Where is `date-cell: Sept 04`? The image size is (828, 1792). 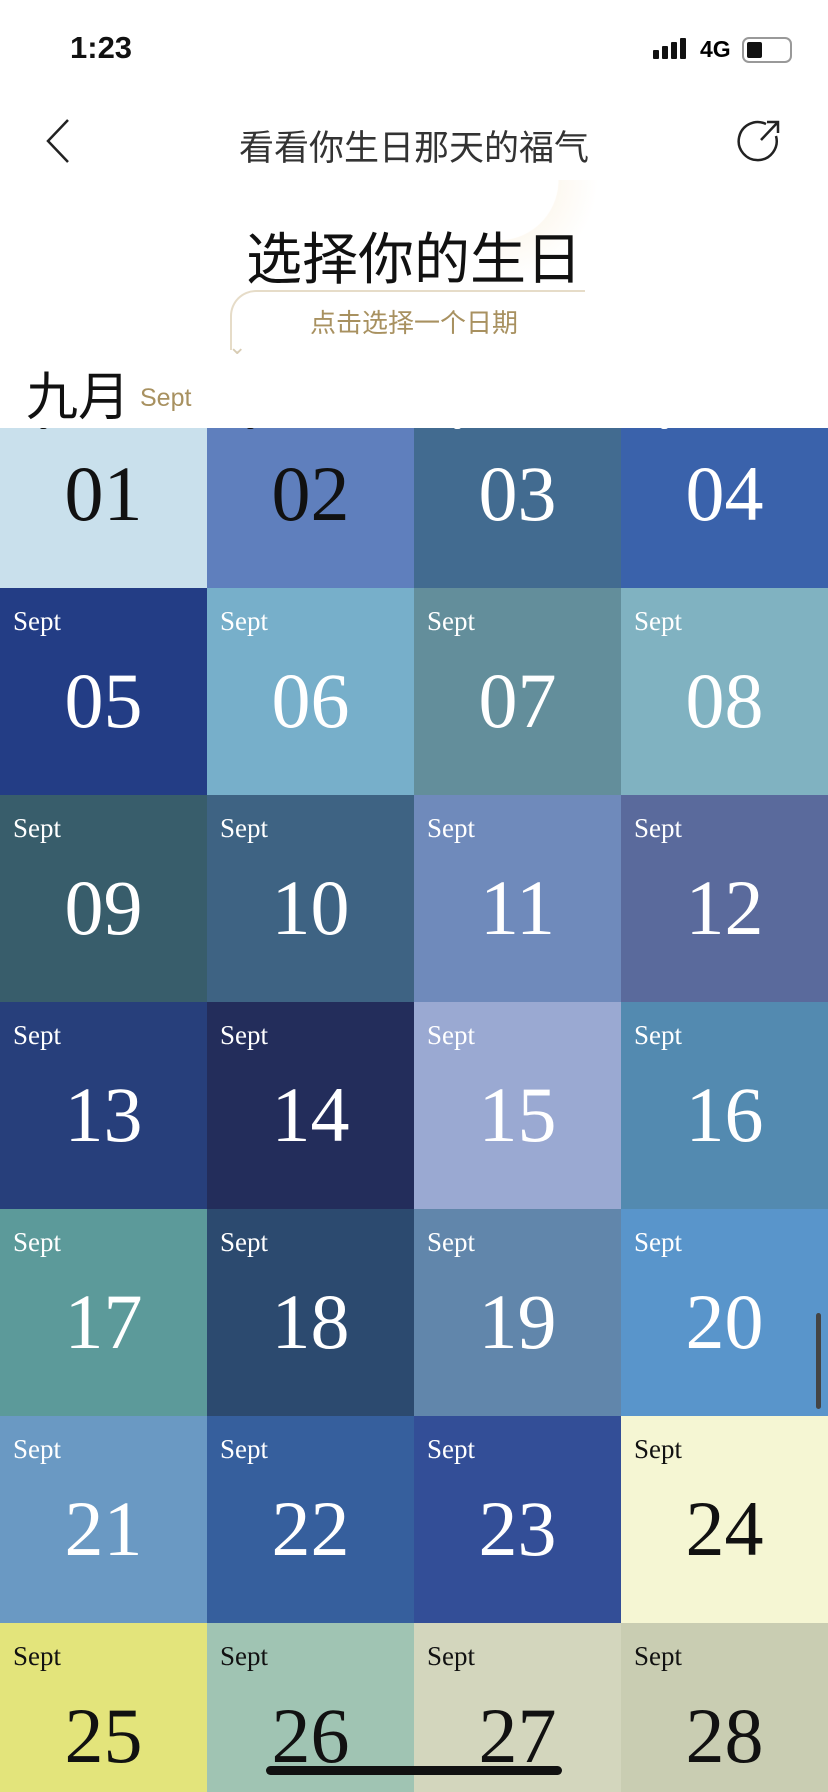 date-cell: Sept 04 is located at coordinates (724, 508).